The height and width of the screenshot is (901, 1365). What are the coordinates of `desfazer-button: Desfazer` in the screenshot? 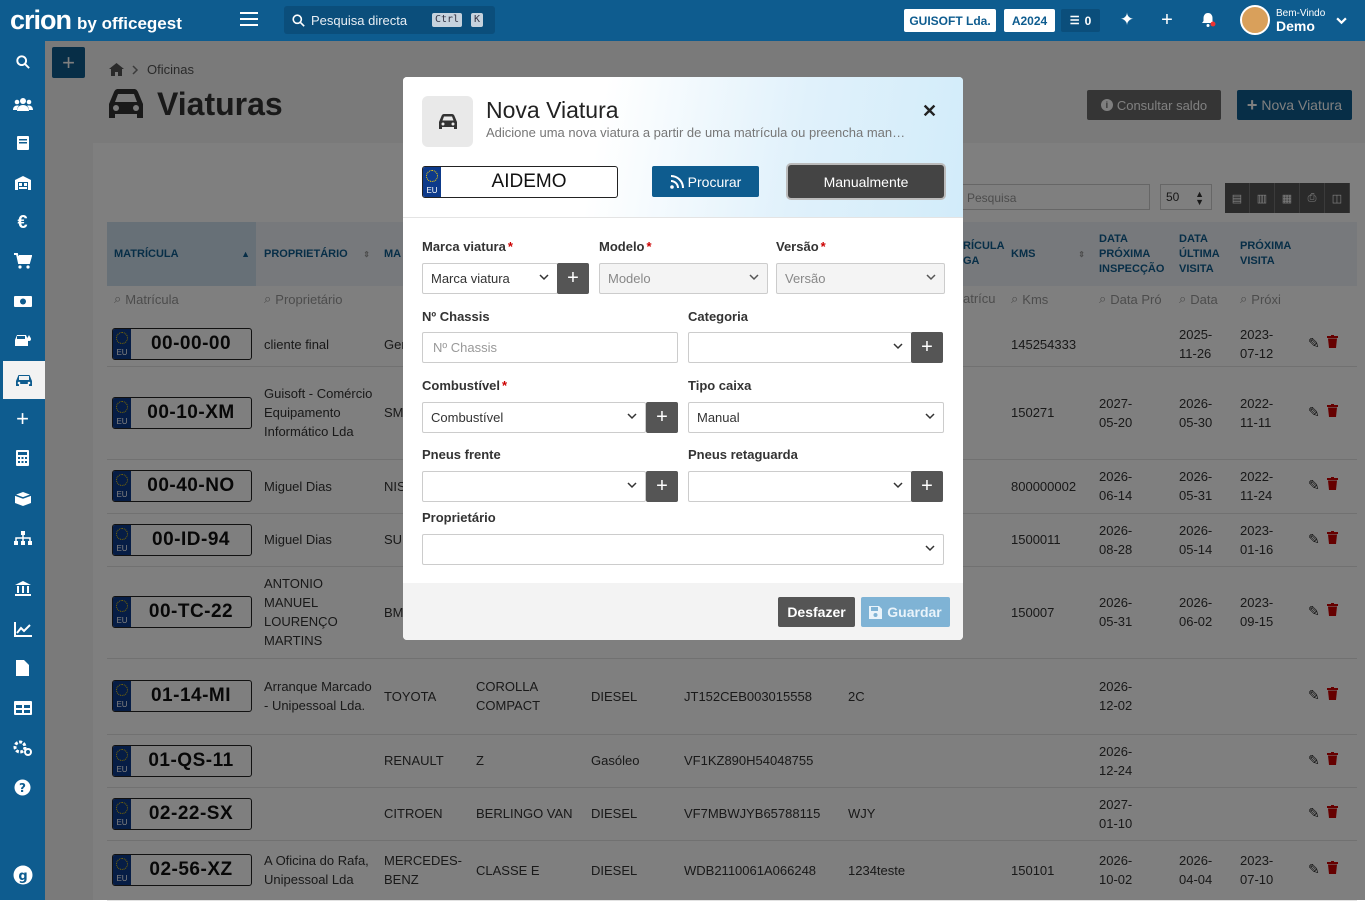 It's located at (816, 612).